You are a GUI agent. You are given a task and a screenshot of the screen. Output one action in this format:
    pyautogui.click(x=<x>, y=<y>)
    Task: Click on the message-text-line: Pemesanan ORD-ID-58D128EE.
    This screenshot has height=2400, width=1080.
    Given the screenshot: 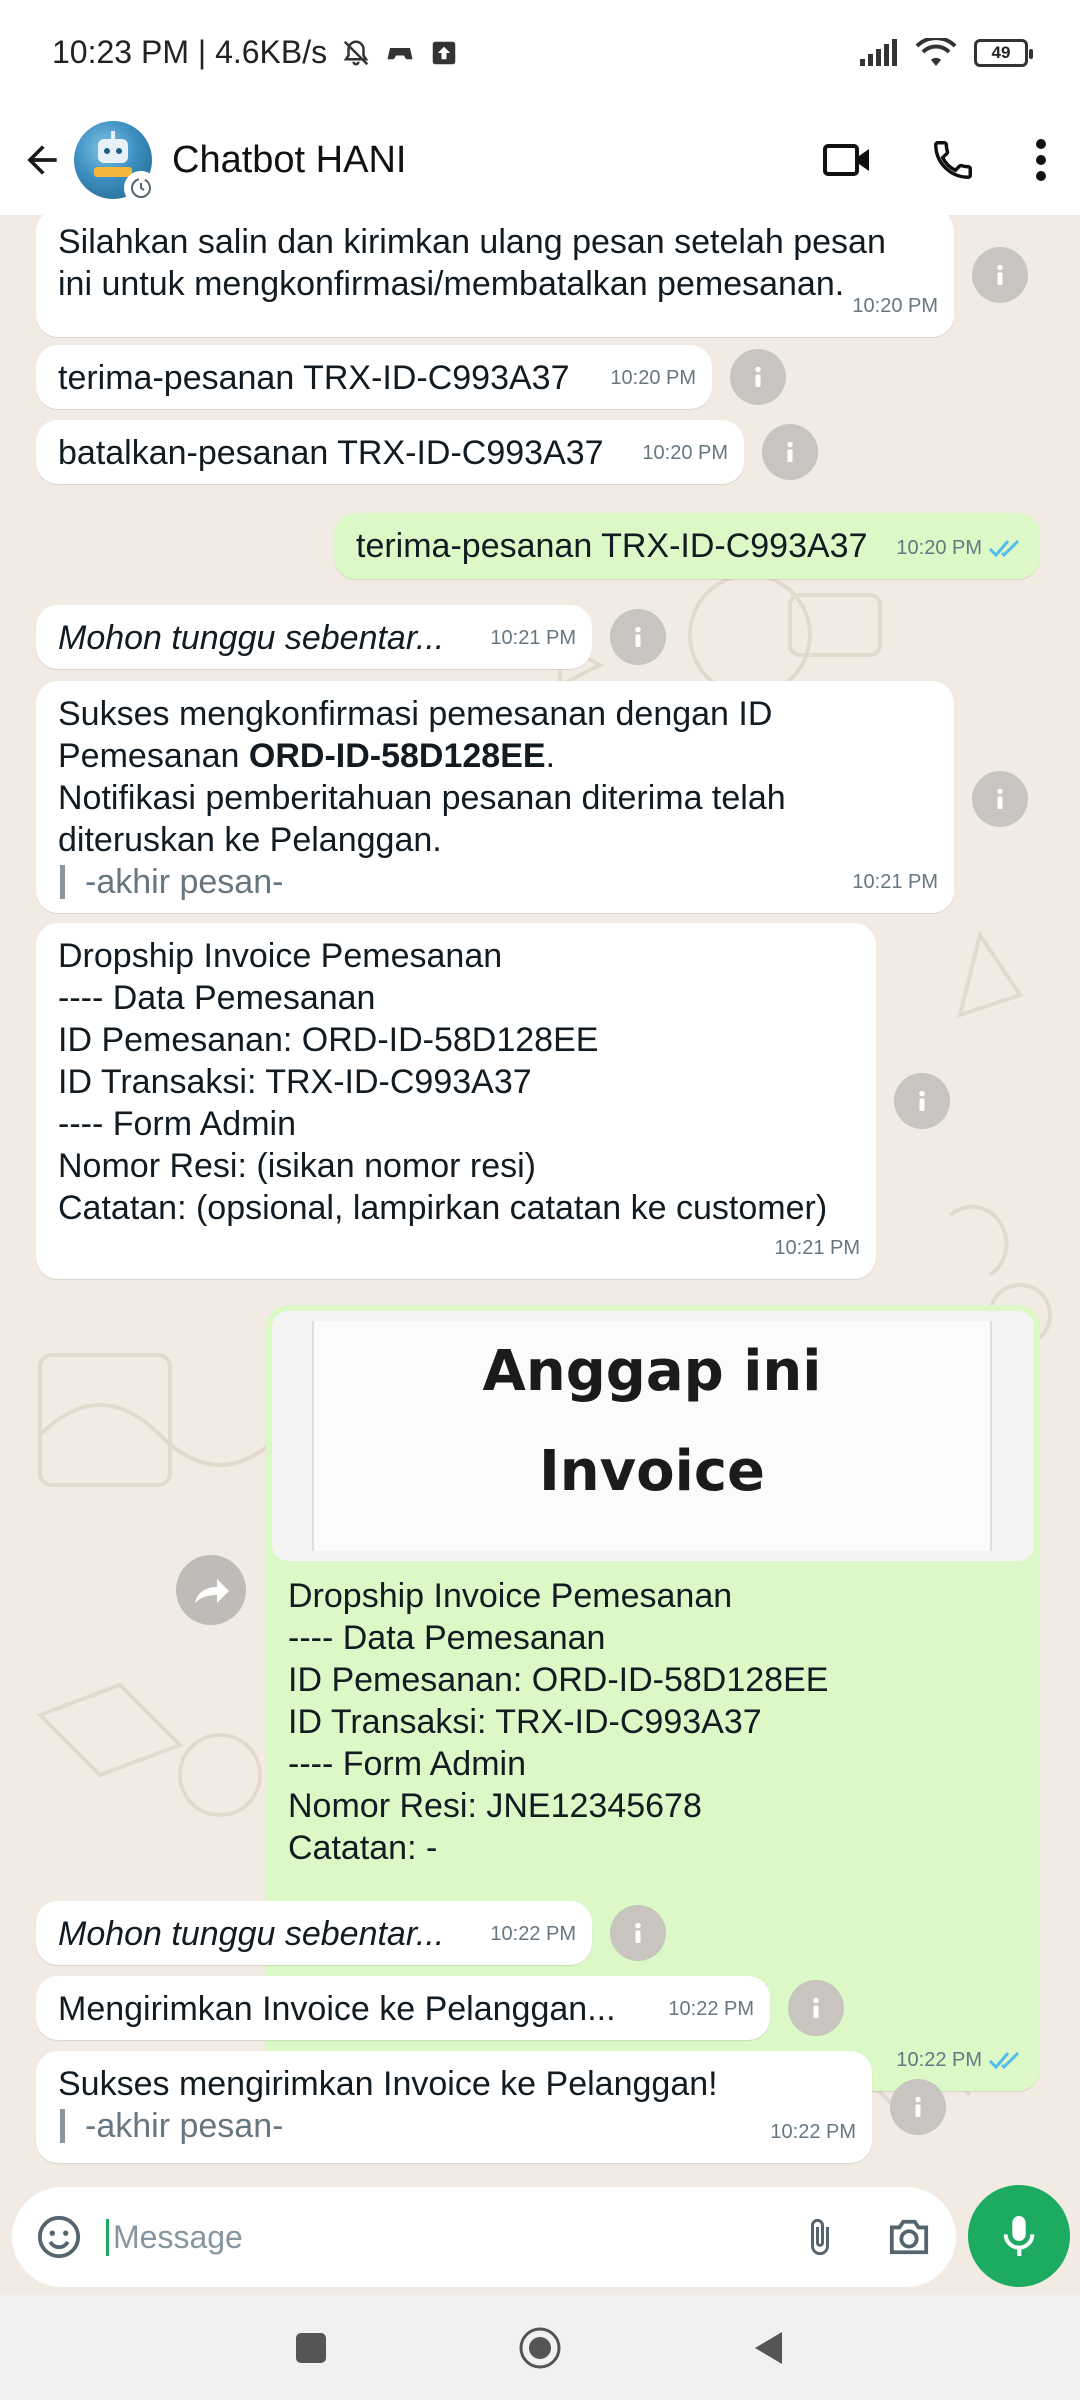 What is the action you would take?
    pyautogui.click(x=495, y=756)
    